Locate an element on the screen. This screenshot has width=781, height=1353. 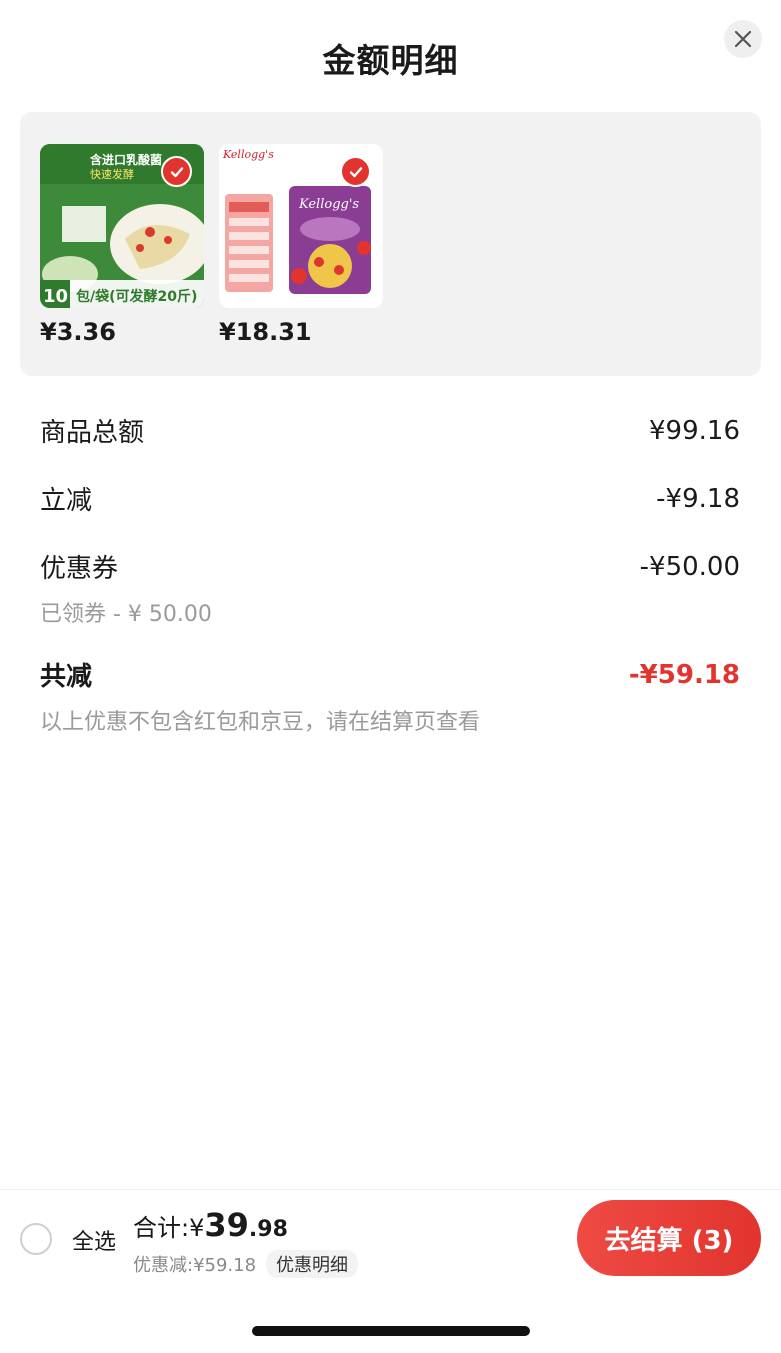
total-discount-value: -¥59.18 is located at coordinates (684, 674).